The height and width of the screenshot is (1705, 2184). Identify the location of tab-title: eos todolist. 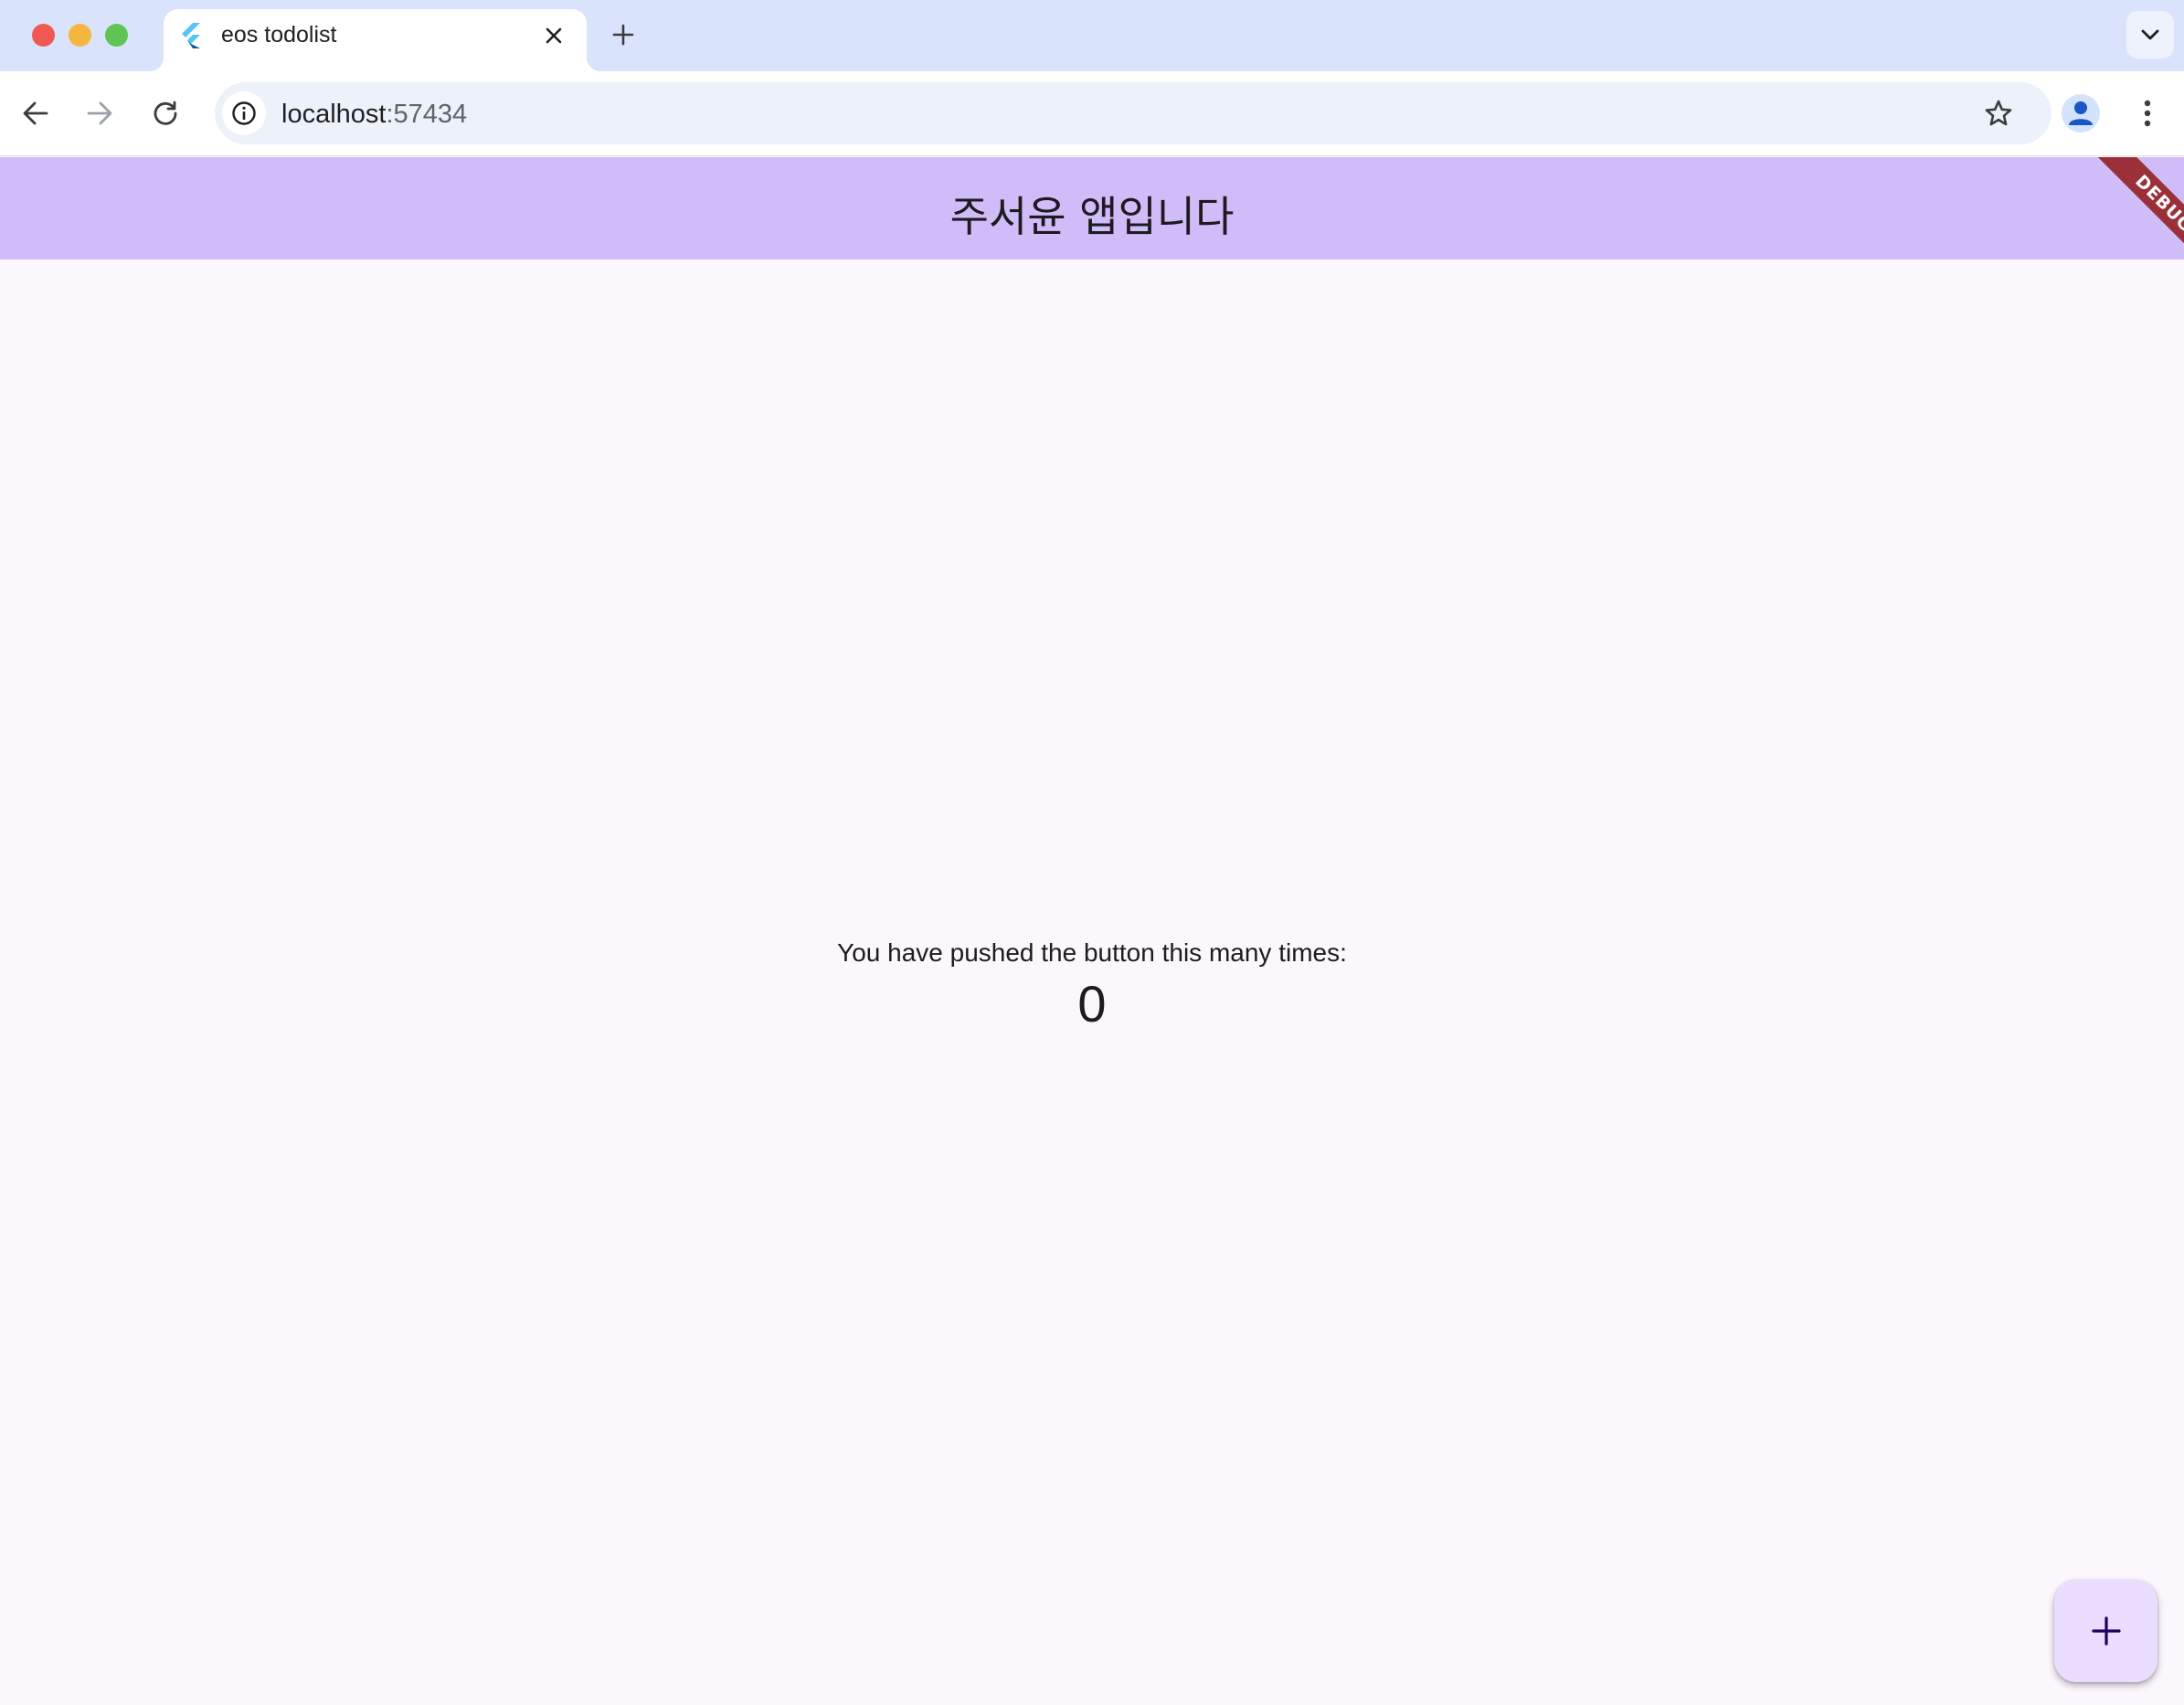
(279, 35).